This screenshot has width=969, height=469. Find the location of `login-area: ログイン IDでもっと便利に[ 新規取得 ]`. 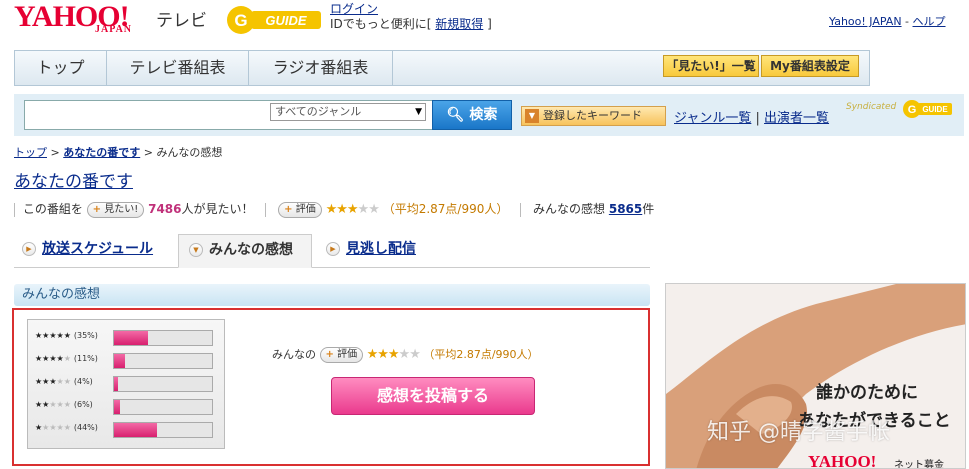

login-area: ログイン IDでもっと便利に[ 新規取得 ] is located at coordinates (411, 17).